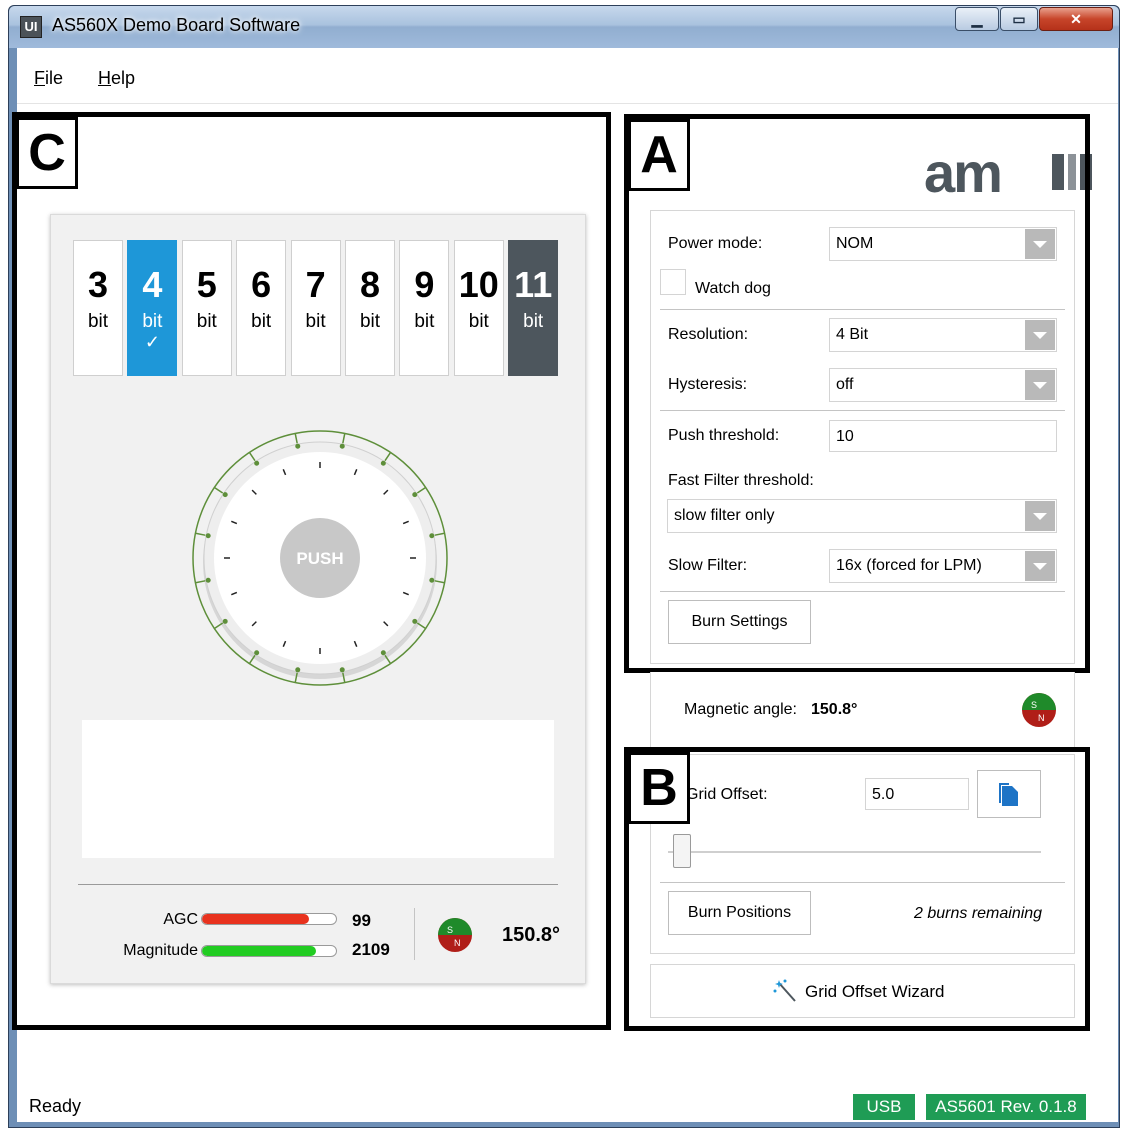 The height and width of the screenshot is (1131, 1123). I want to click on minimize-button: ▁, so click(977, 19).